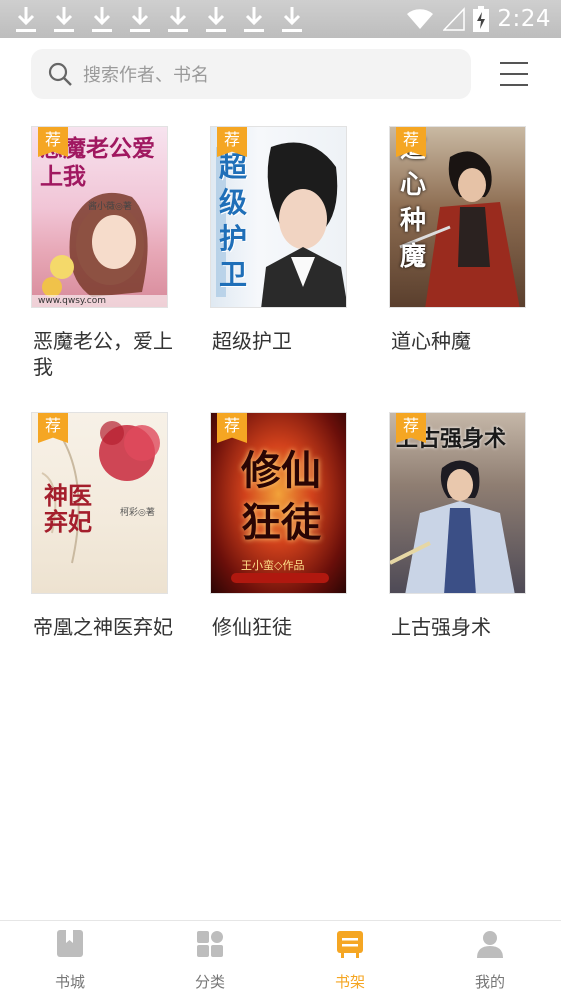 The image size is (561, 999). I want to click on cover-title: 神医弃妃, so click(68, 508).